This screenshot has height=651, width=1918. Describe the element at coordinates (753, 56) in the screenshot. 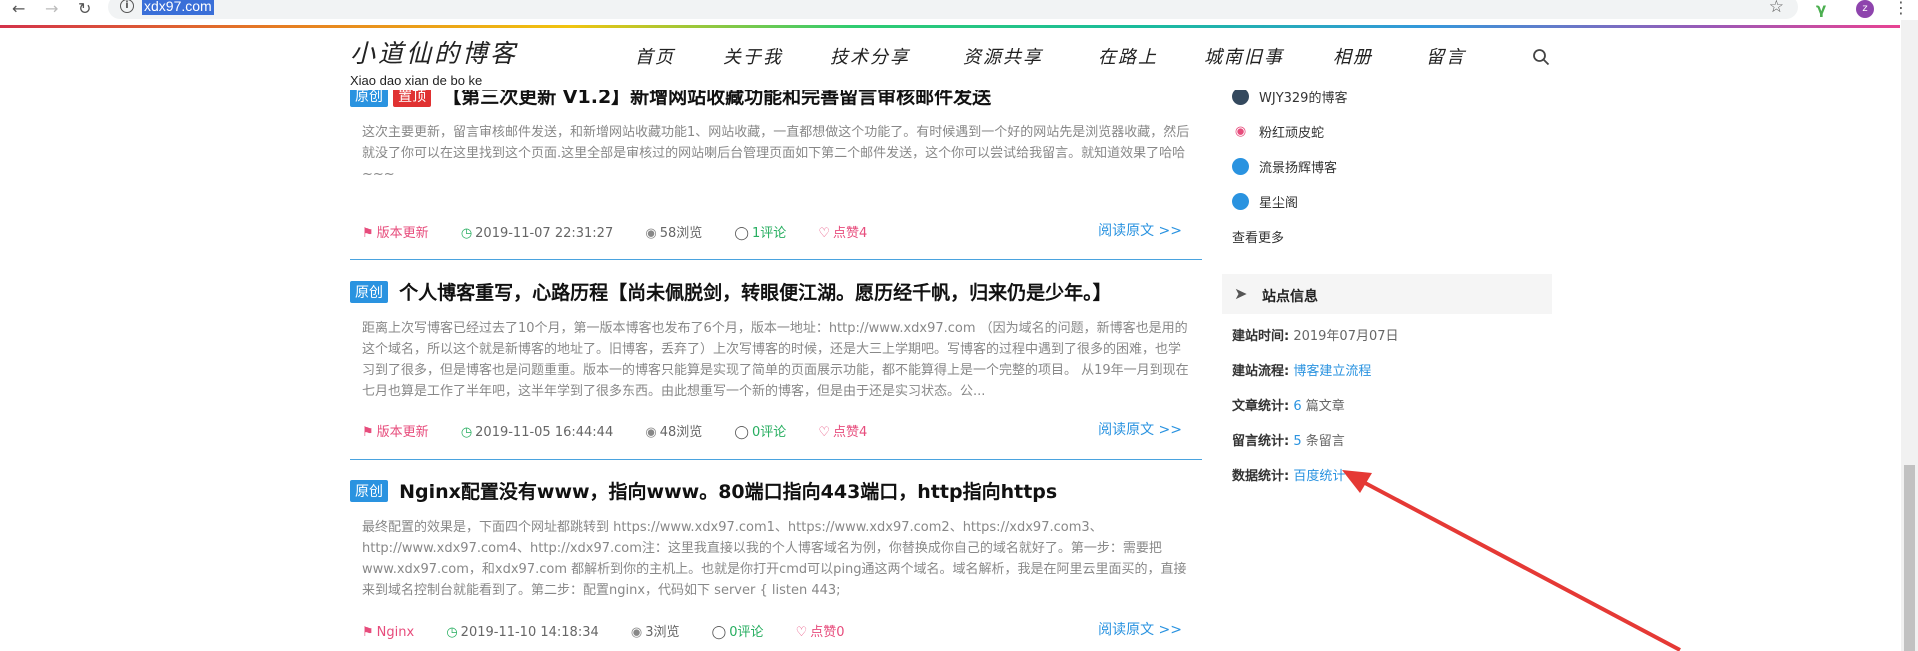

I see `nav-about: 关于我` at that location.